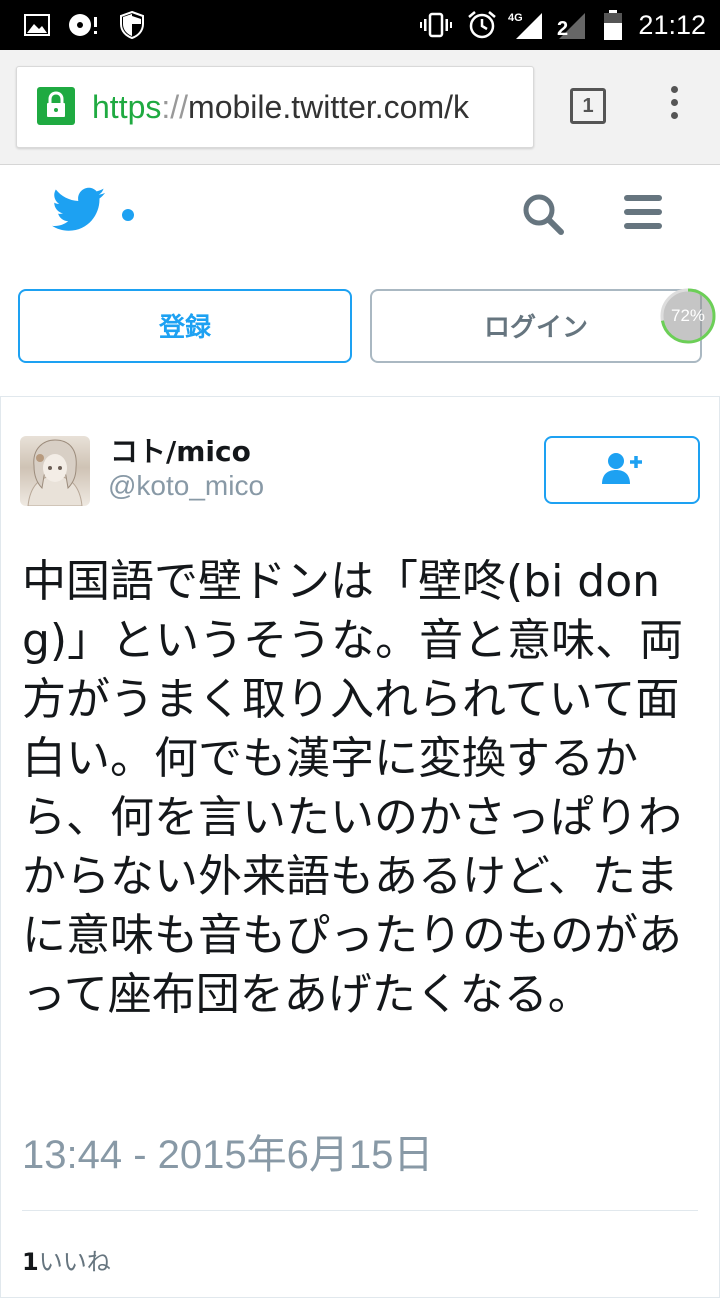  What do you see at coordinates (562, 29) in the screenshot?
I see `svg-text: 2` at bounding box center [562, 29].